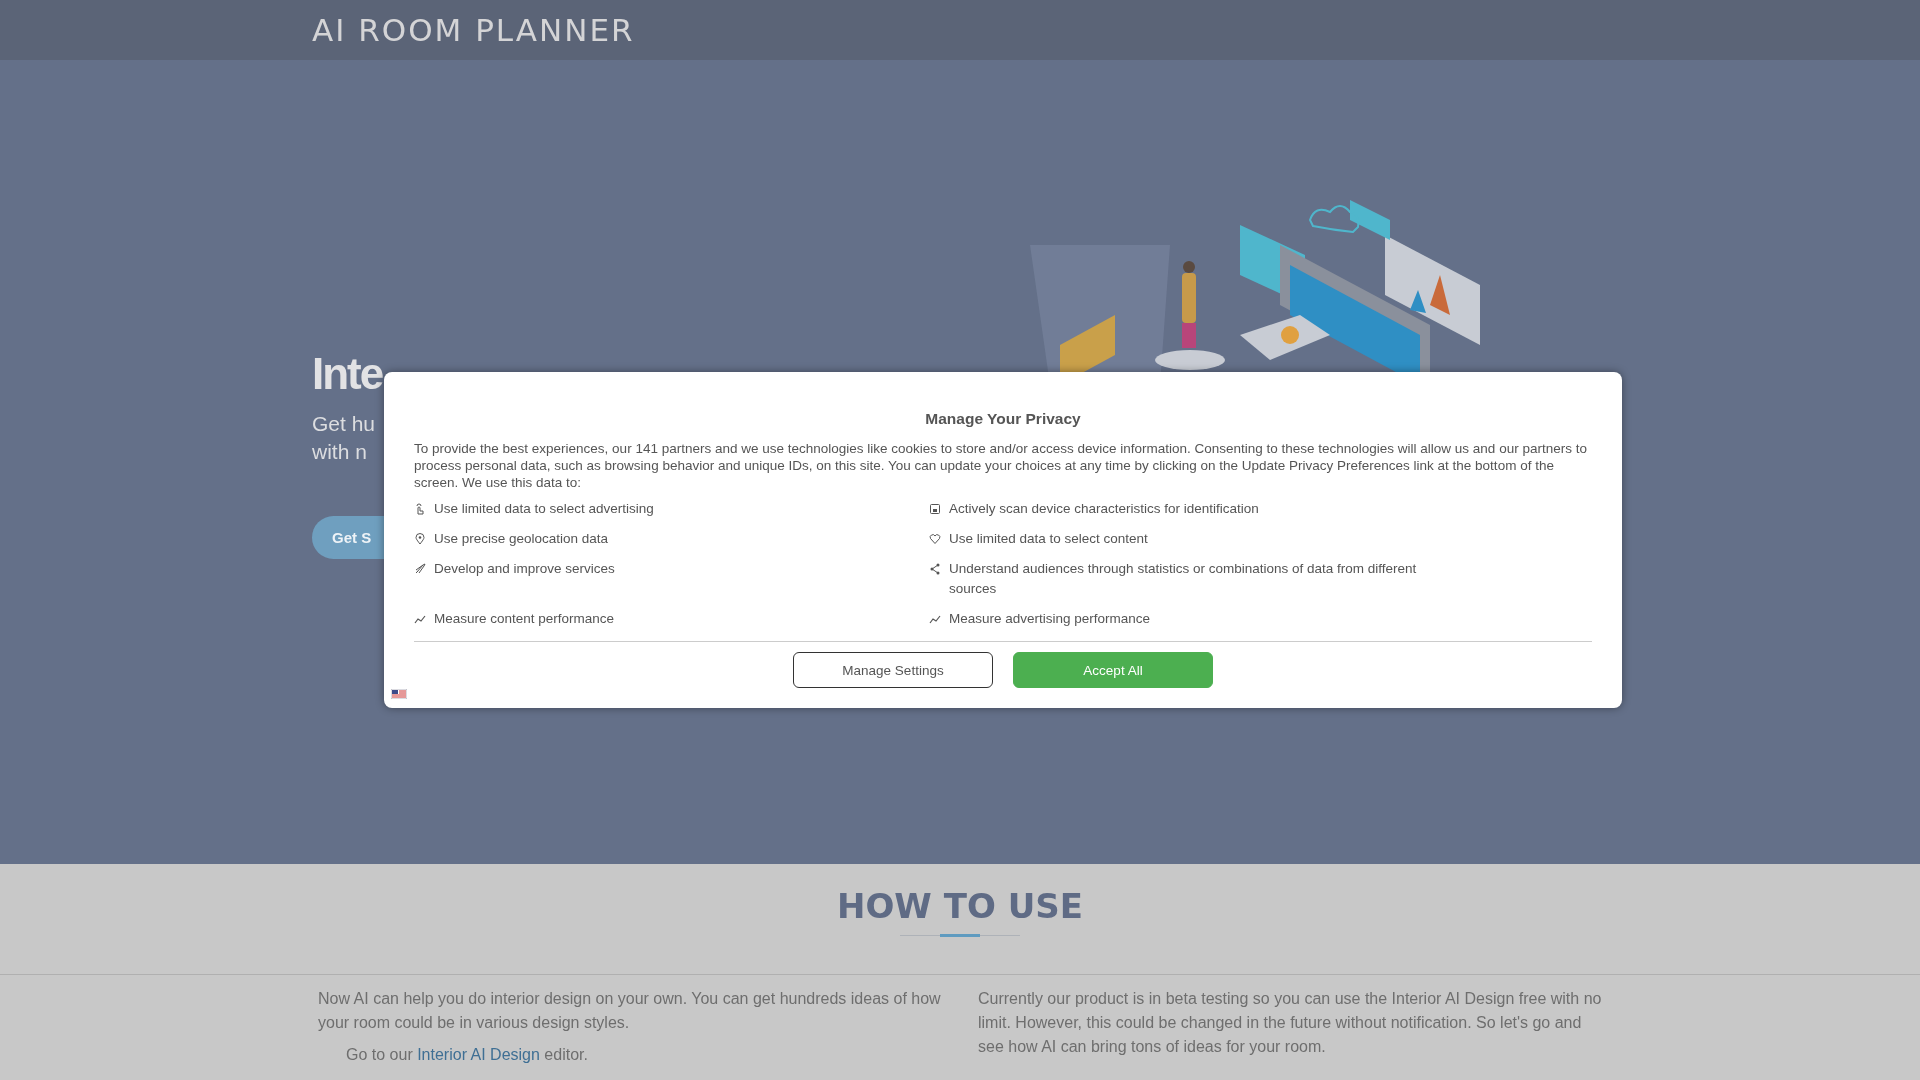  I want to click on intro-paragraph: Now AI can help you do interior design on your own. You can get hundreds ideas of how your room could be in various design styles., so click(630, 1011).